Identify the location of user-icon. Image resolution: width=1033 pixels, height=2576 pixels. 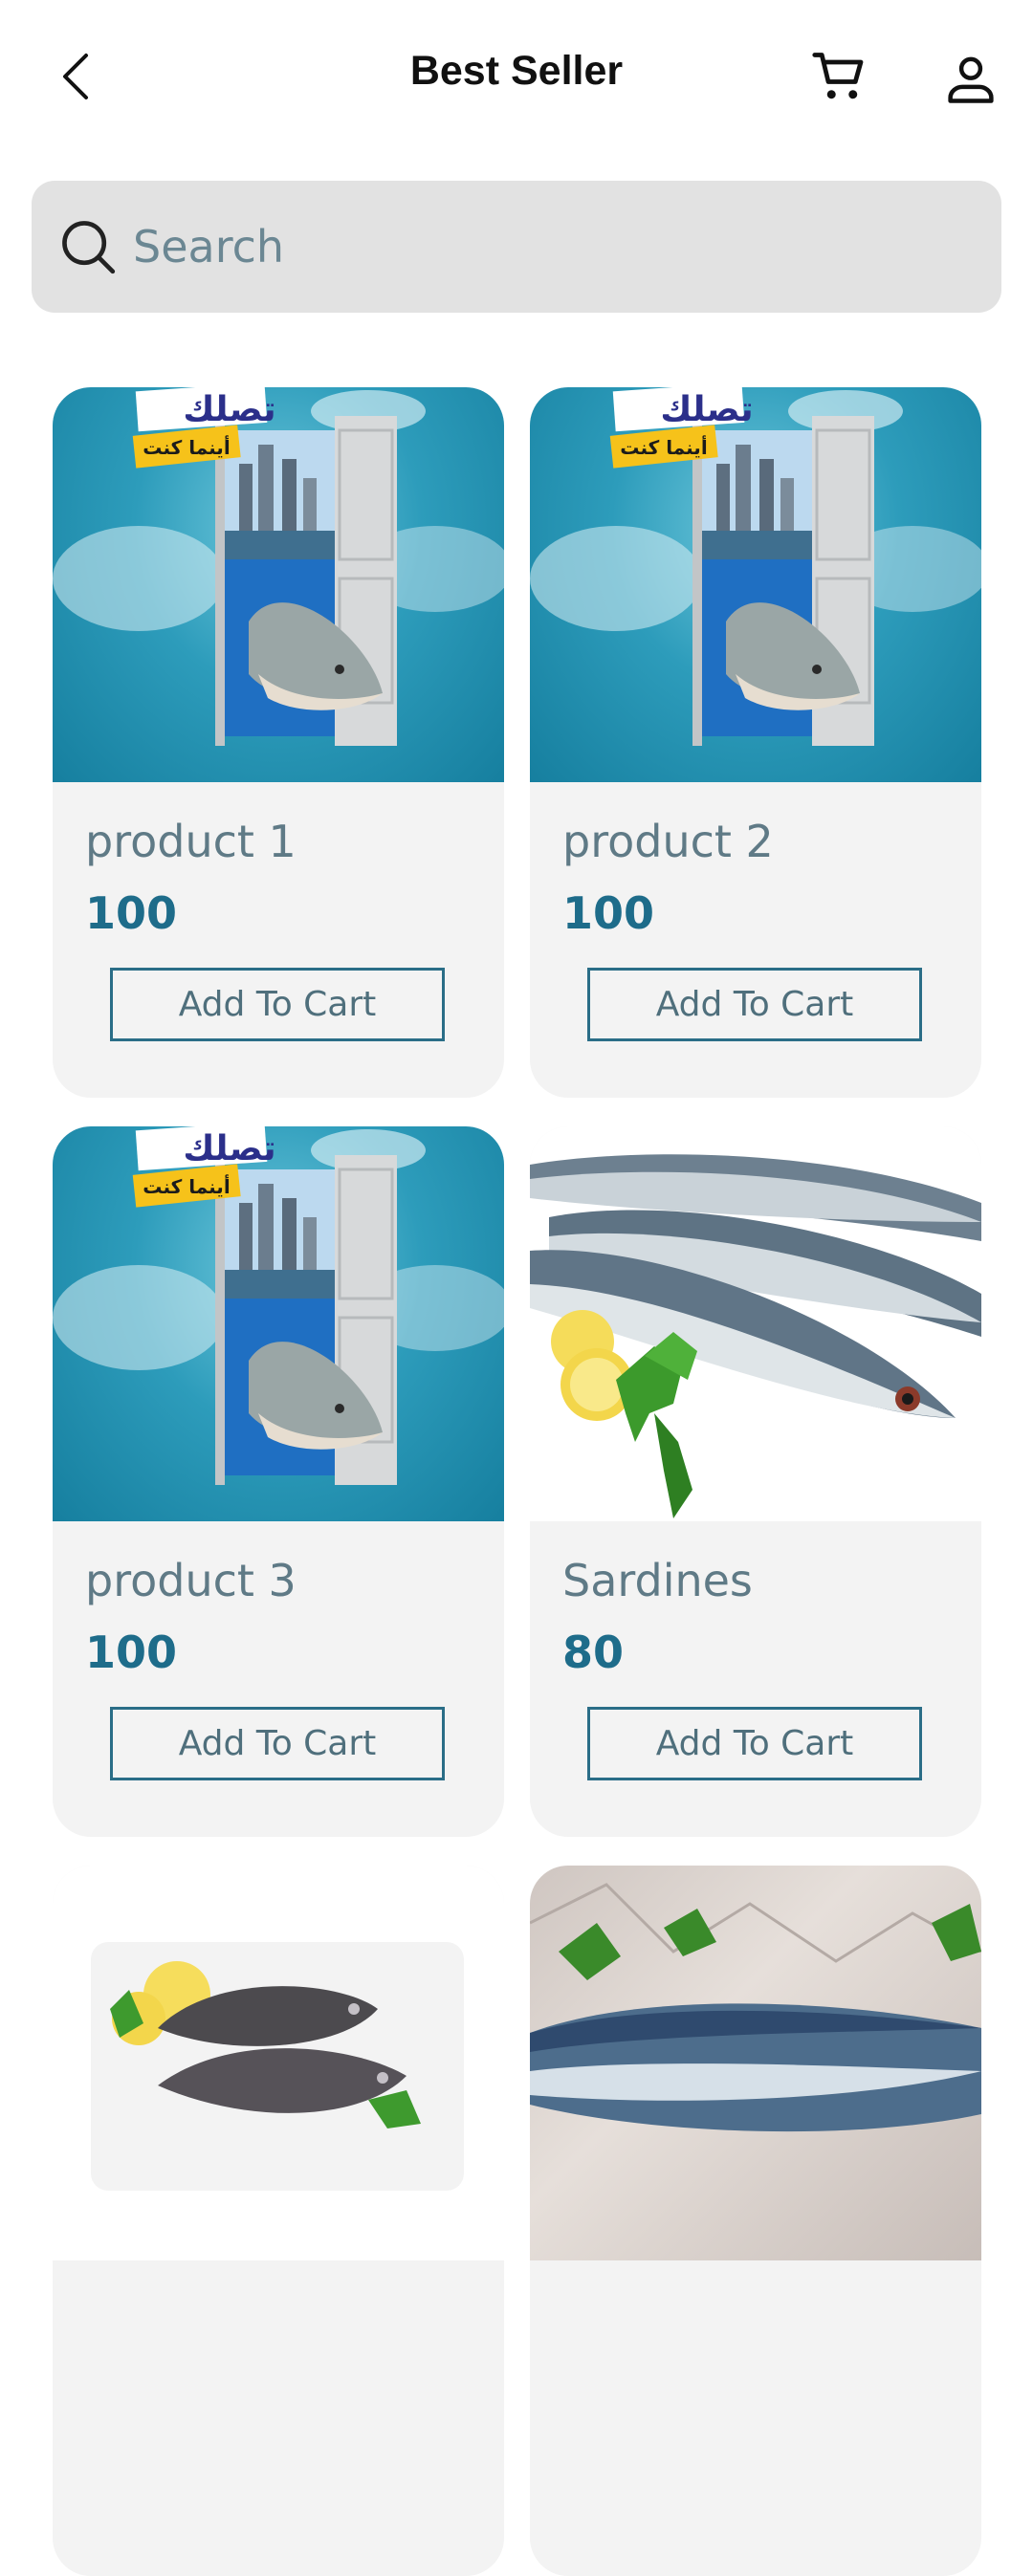
(971, 79).